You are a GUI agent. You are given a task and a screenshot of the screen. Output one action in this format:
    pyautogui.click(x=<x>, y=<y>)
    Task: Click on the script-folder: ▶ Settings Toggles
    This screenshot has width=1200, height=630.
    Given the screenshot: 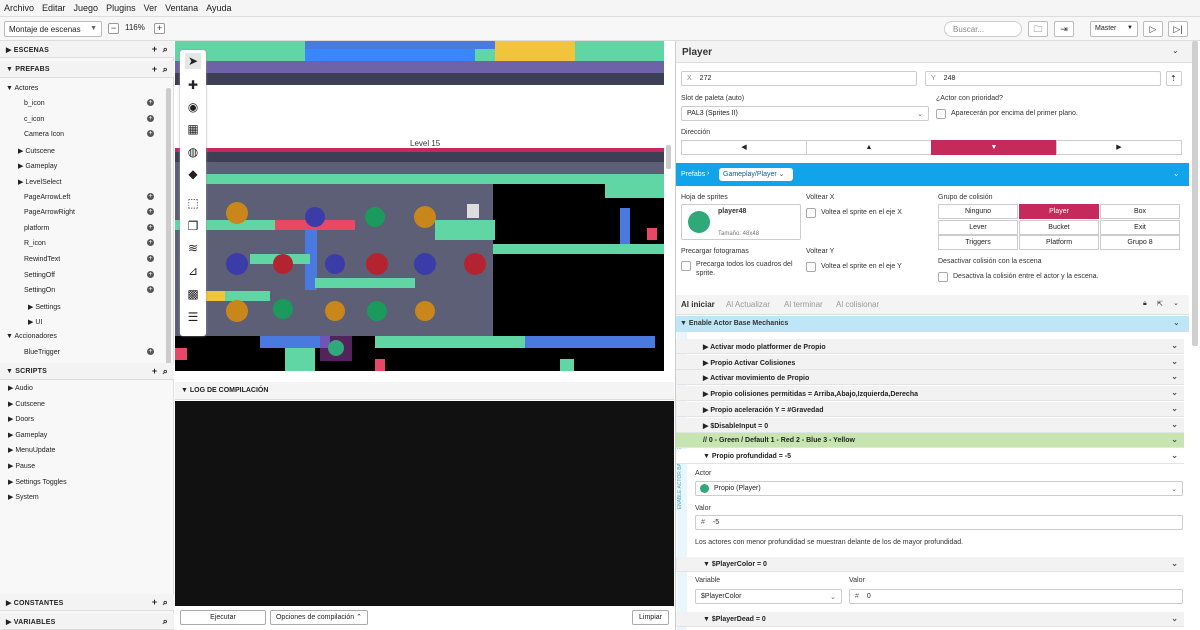 What is the action you would take?
    pyautogui.click(x=83, y=481)
    